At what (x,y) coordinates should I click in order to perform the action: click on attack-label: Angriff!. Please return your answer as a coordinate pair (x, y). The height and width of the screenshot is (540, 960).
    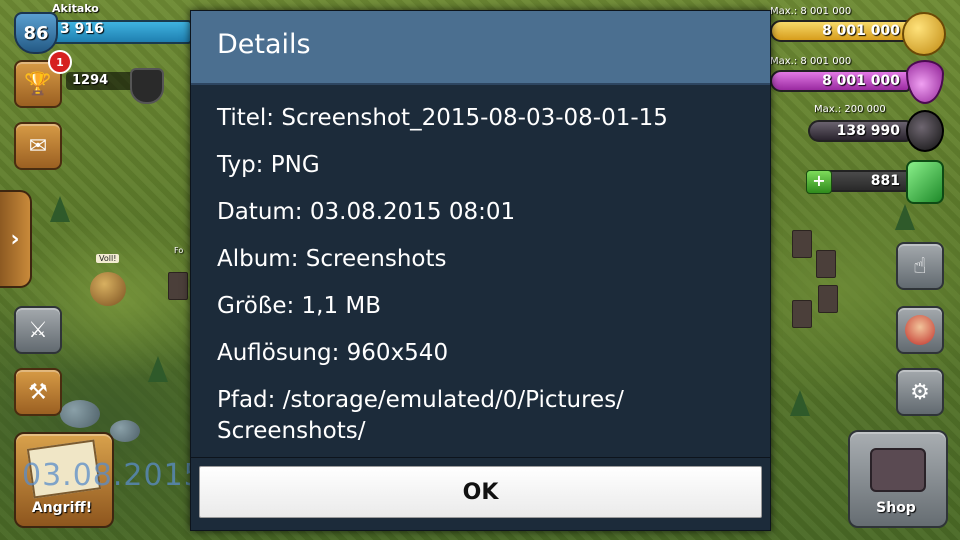
    Looking at the image, I should click on (62, 508).